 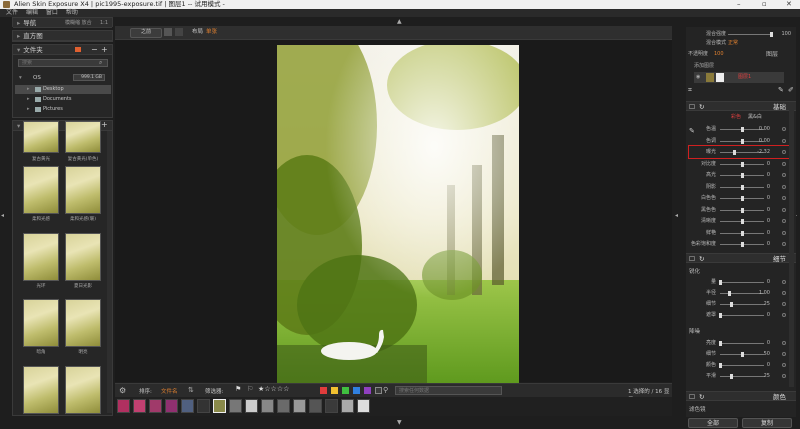 I want to click on menu-file: 文件, so click(x=12, y=12).